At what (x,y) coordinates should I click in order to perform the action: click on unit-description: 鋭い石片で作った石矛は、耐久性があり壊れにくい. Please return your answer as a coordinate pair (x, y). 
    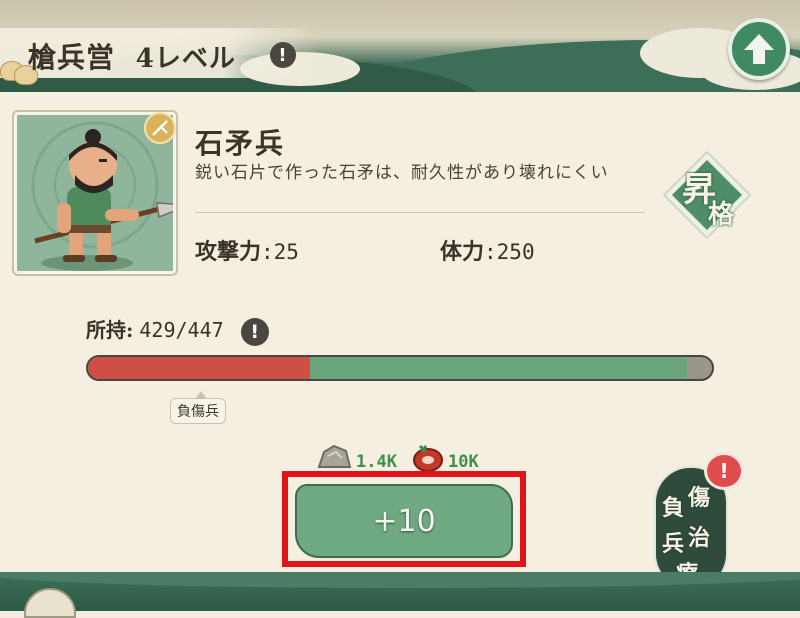
    Looking at the image, I should click on (402, 173).